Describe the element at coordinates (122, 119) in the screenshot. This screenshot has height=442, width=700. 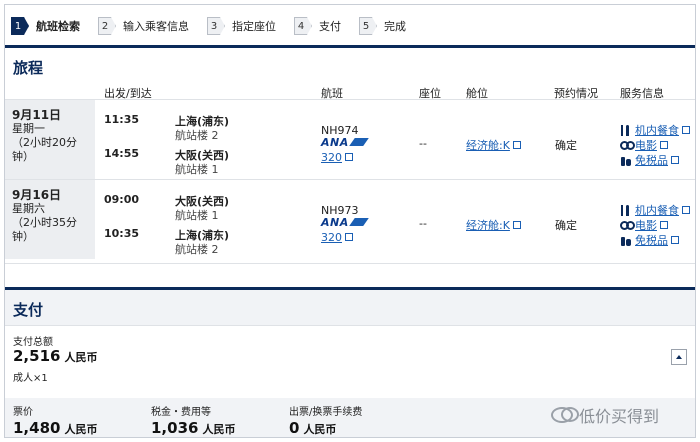
I see `departure-time: 11:35` at that location.